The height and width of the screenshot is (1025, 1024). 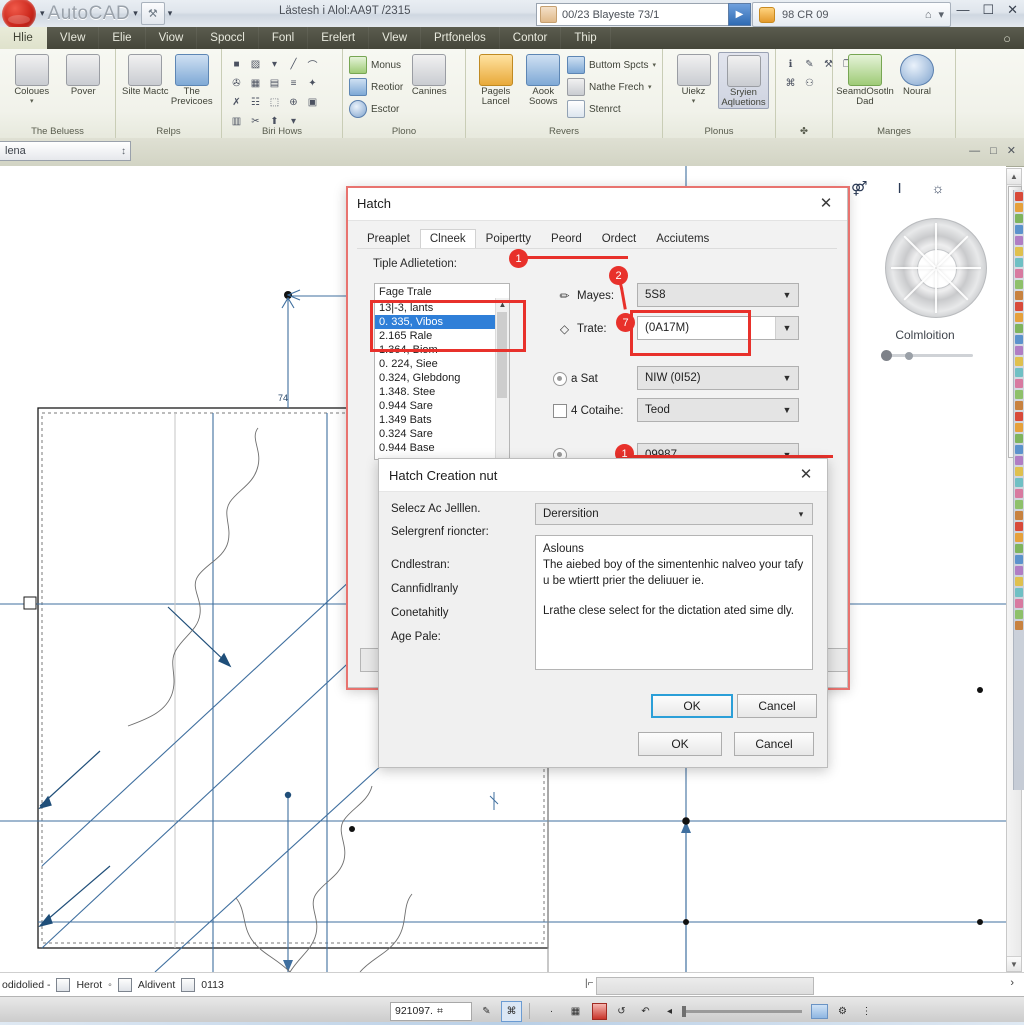 What do you see at coordinates (938, 188) in the screenshot?
I see `camera-icon: ☼` at bounding box center [938, 188].